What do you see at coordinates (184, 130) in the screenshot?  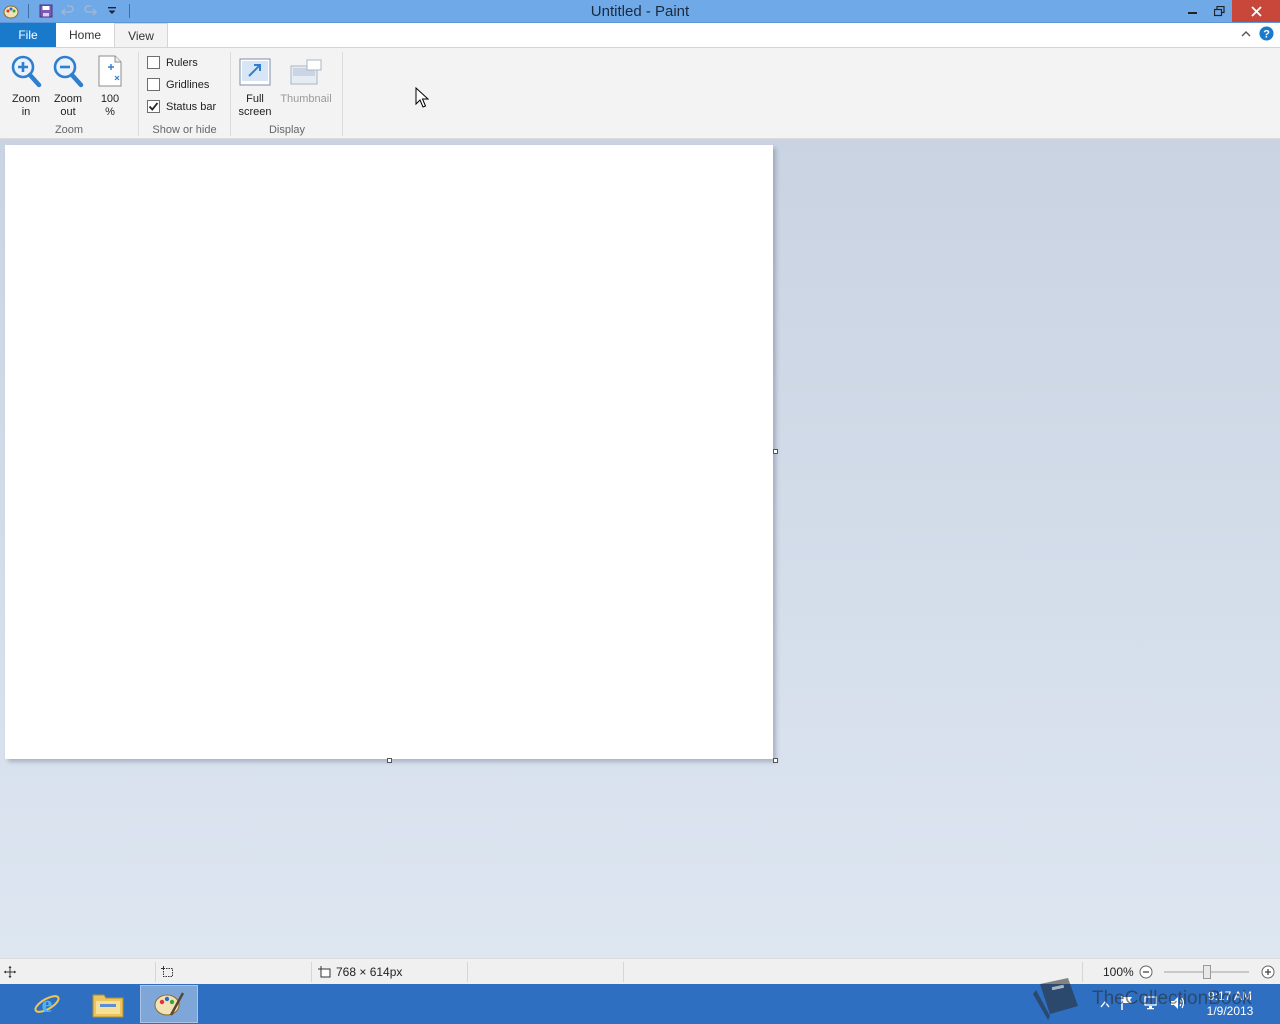 I see `show-hide-group-label: Show or hide` at bounding box center [184, 130].